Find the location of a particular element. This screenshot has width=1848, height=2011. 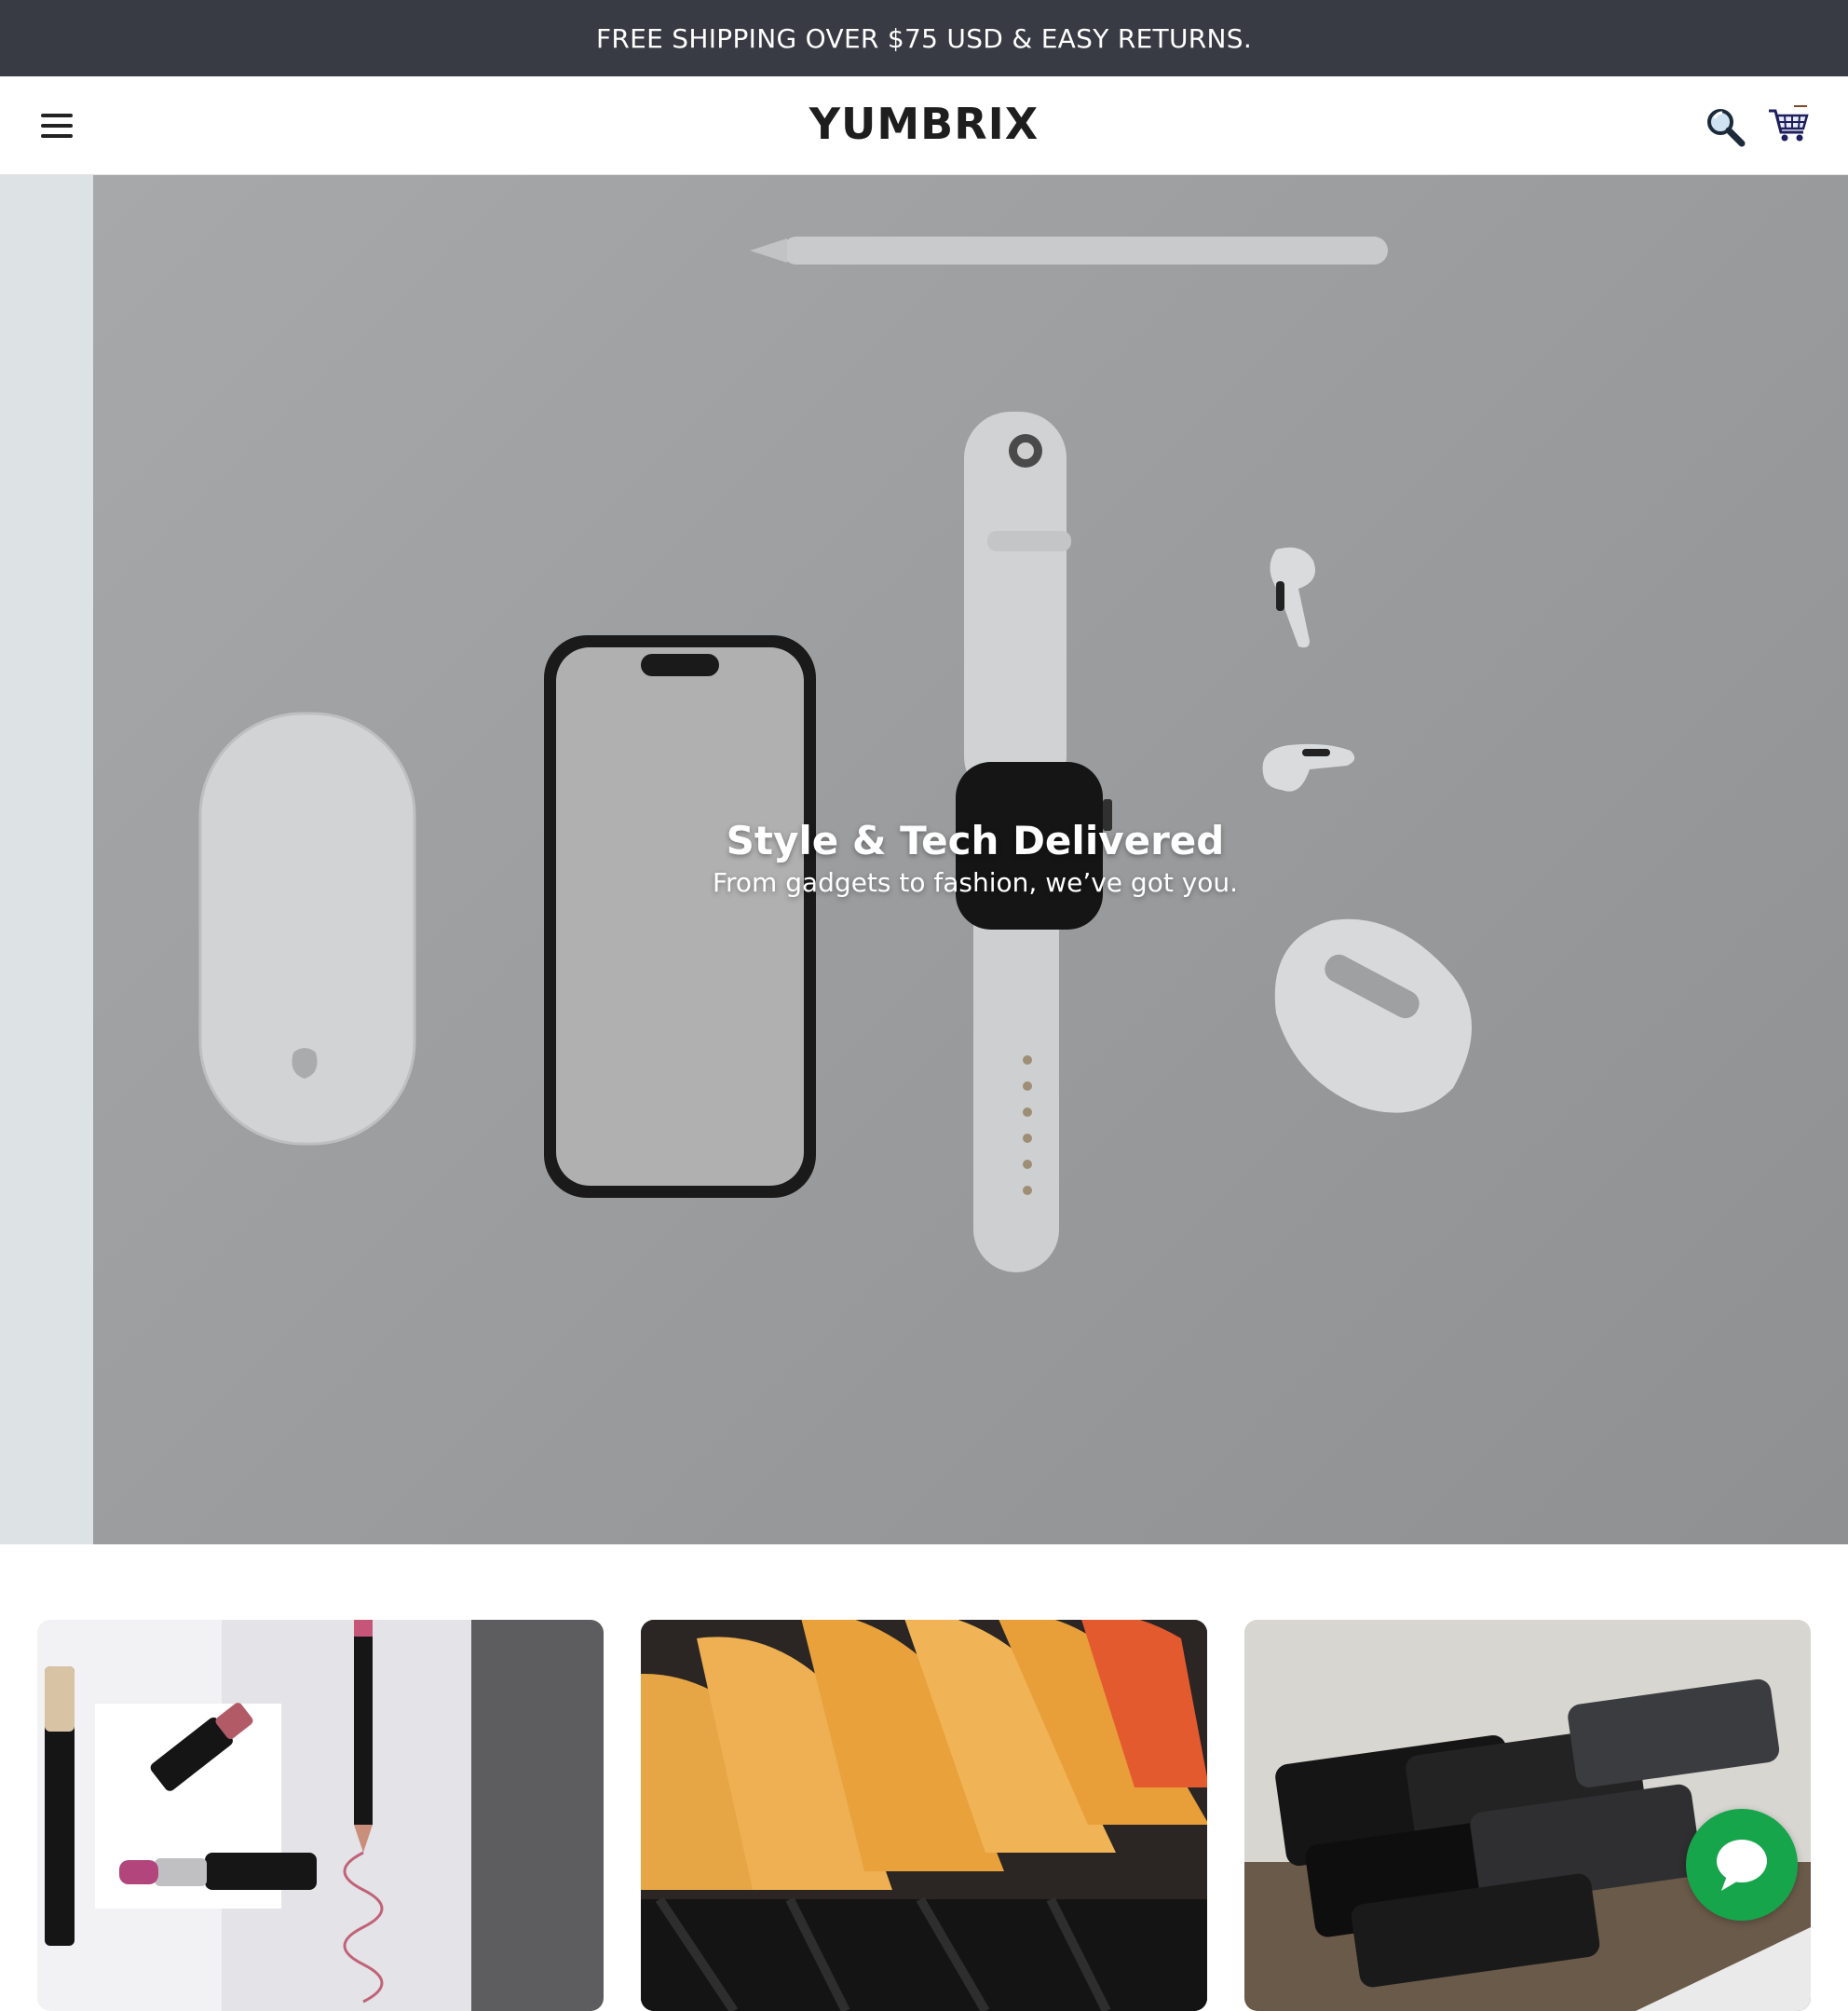

hero-subtitle: From gadgets to fashion, we’ve got you. is located at coordinates (975, 883).